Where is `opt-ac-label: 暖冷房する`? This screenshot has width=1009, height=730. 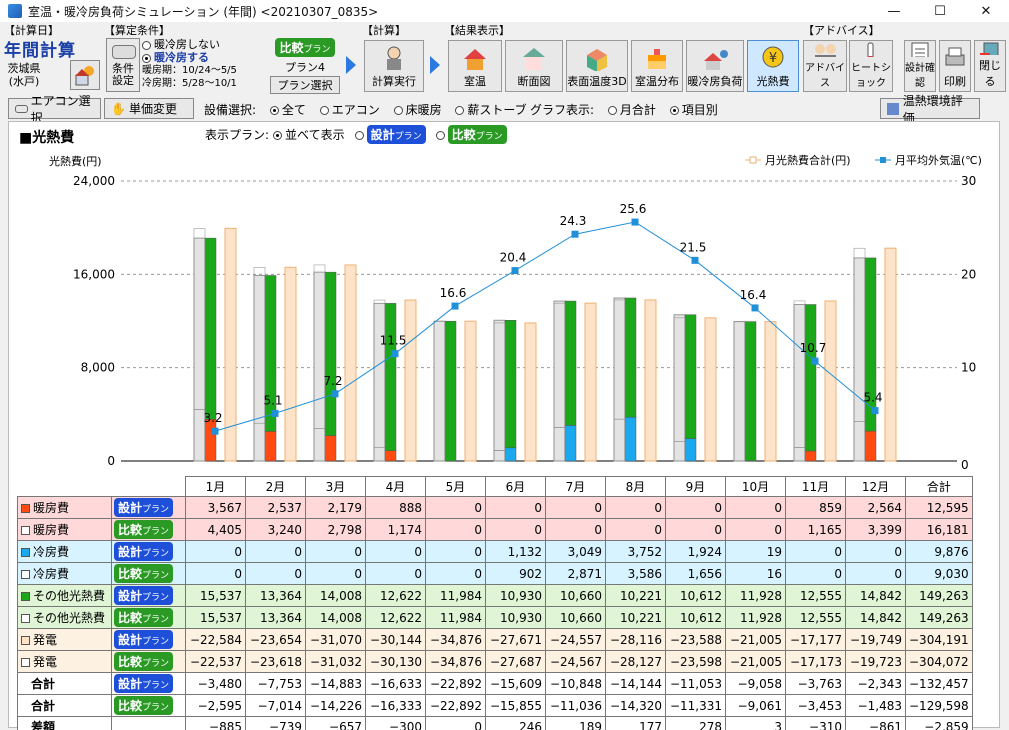
opt-ac-label: 暖冷房する is located at coordinates (181, 57).